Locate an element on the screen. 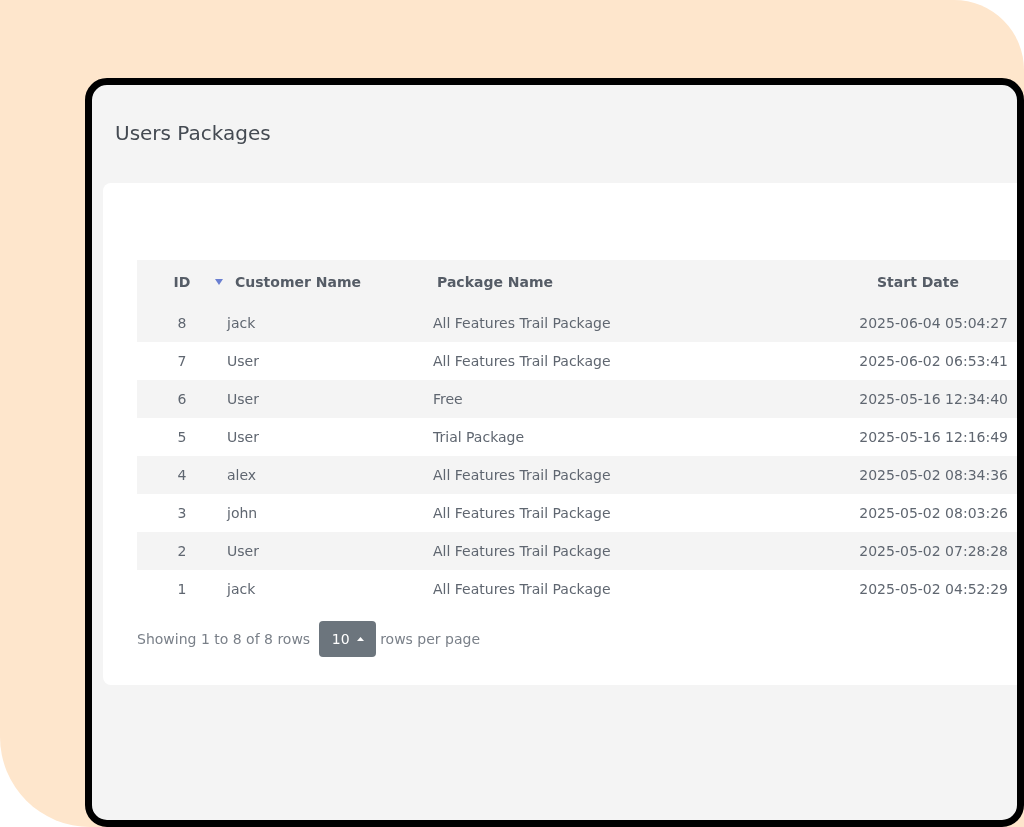  table-cell: 1 is located at coordinates (182, 588).